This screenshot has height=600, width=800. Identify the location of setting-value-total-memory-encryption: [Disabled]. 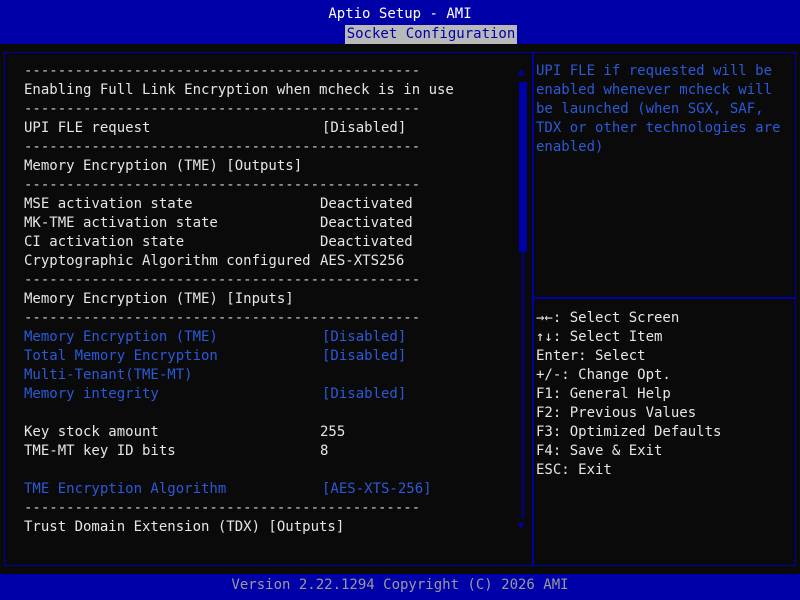
(364, 356).